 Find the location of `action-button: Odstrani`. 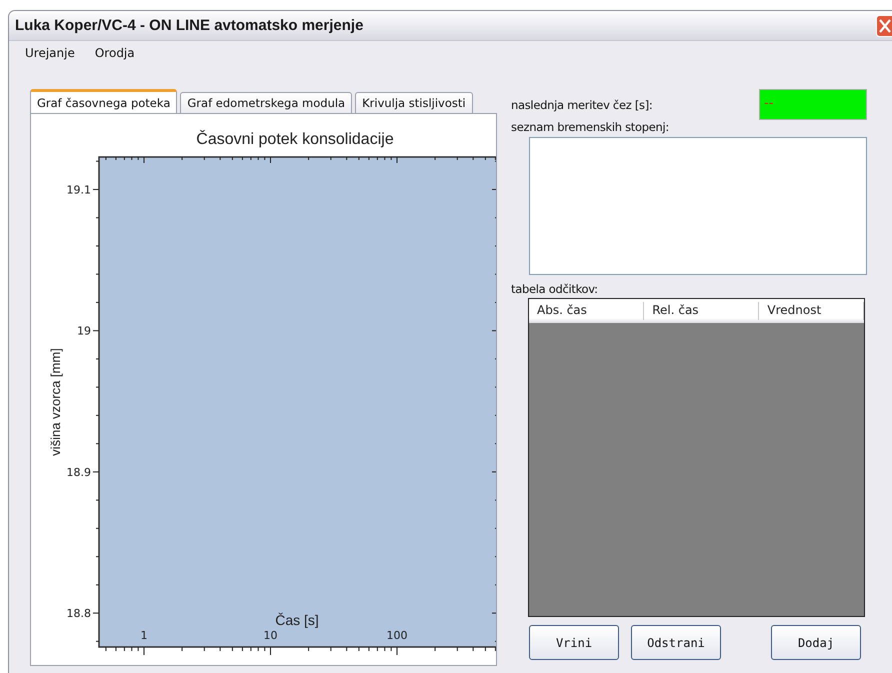

action-button: Odstrani is located at coordinates (676, 642).